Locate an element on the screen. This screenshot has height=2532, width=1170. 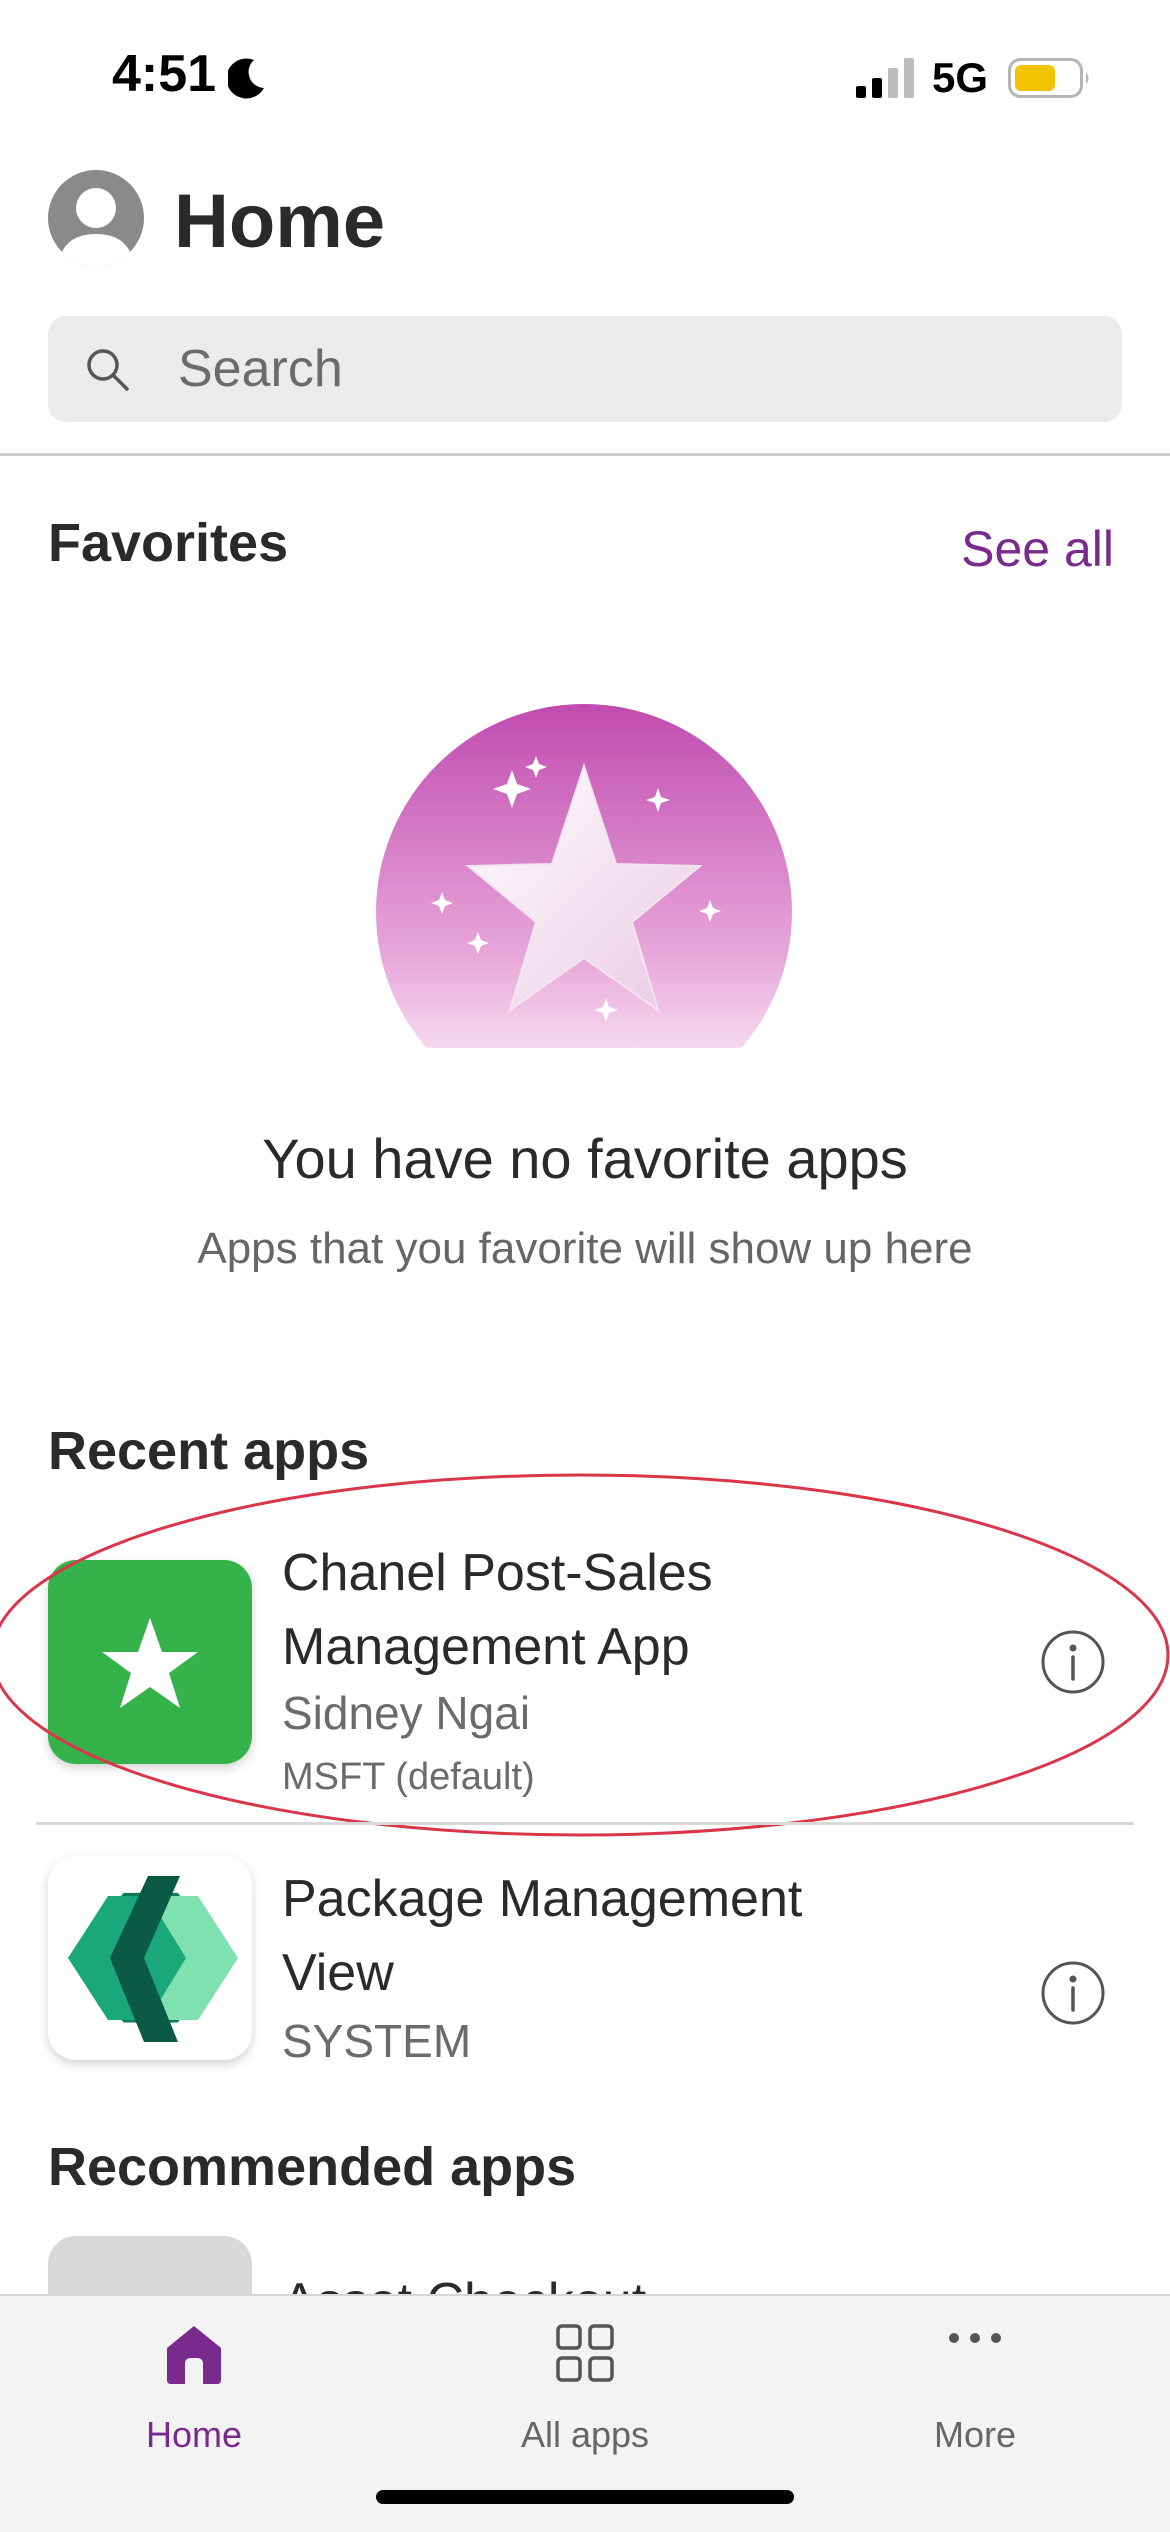
grid-icon is located at coordinates (585, 2353).